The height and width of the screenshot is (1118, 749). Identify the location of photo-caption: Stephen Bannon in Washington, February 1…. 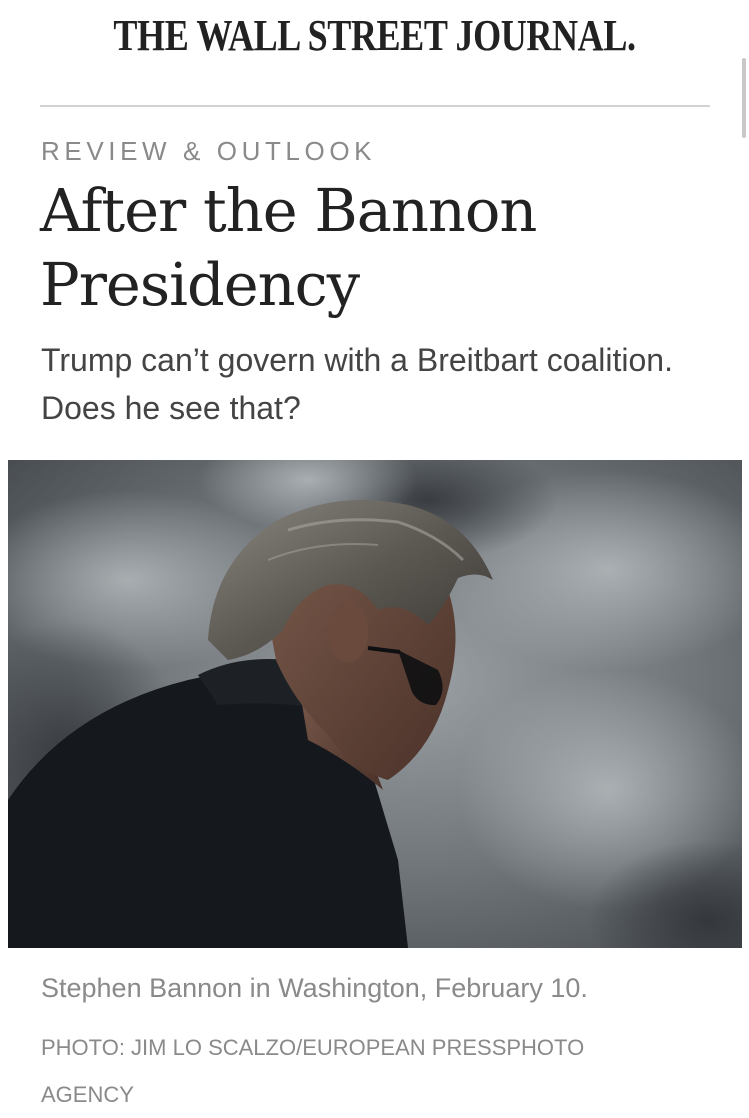
(314, 988).